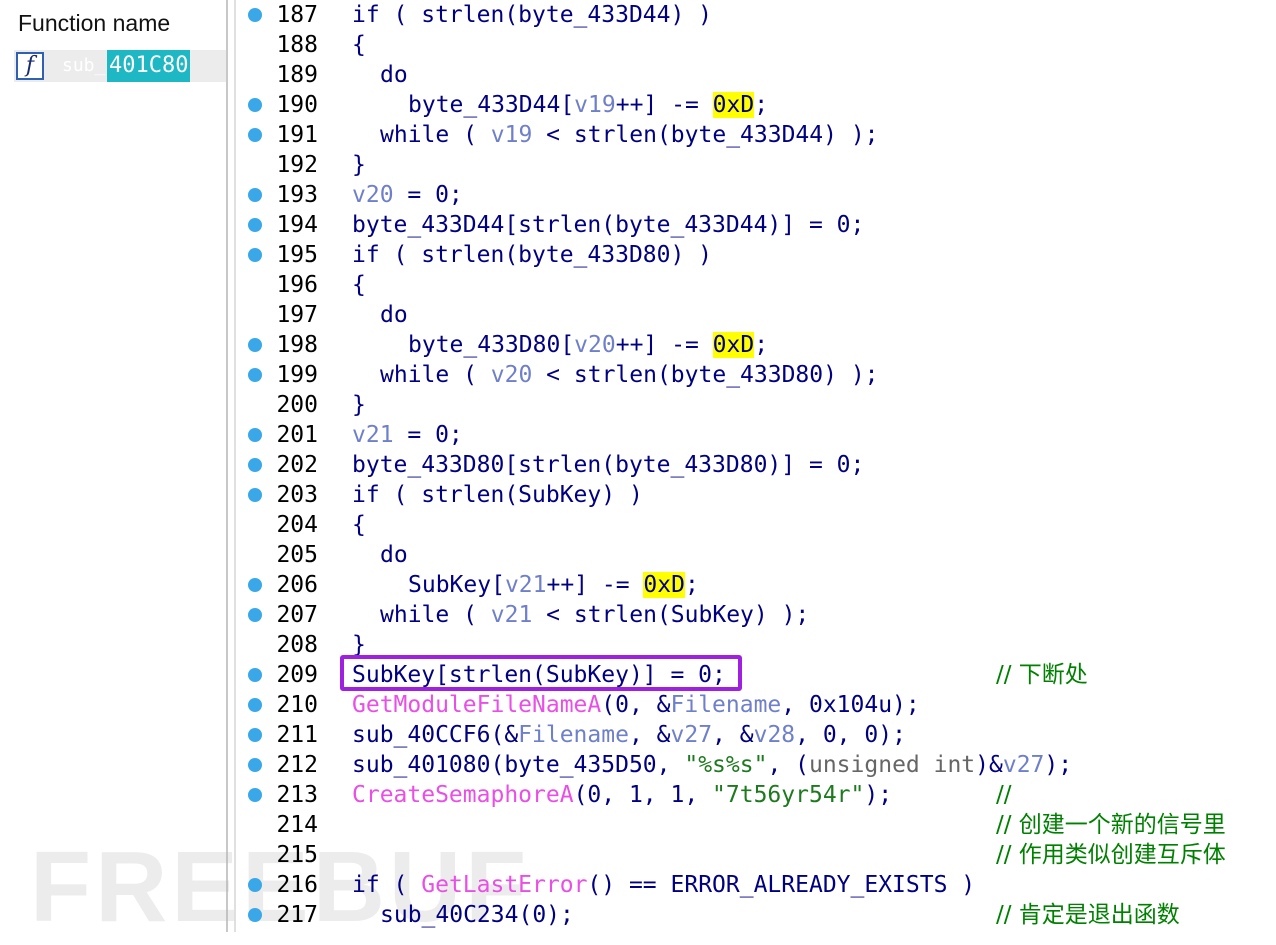 The width and height of the screenshot is (1276, 945). What do you see at coordinates (638, 315) in the screenshot?
I see `code-line: 197 do` at bounding box center [638, 315].